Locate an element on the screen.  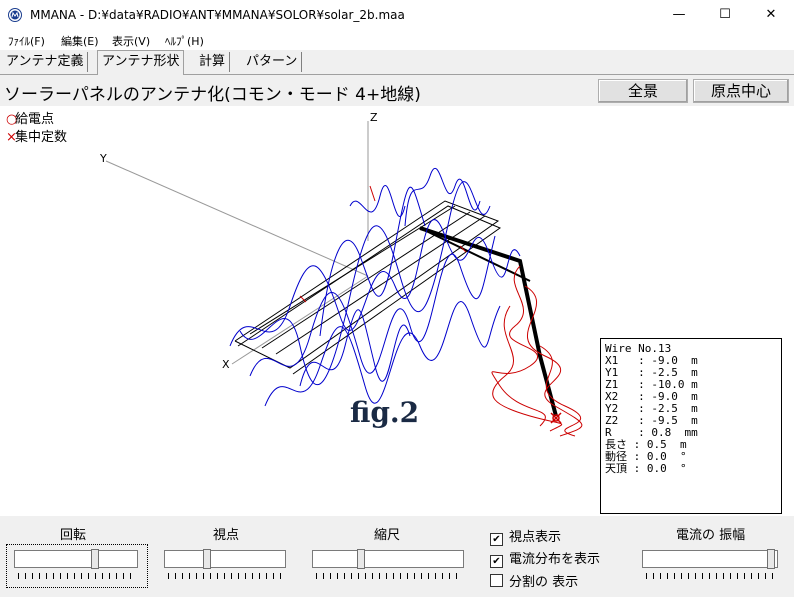
show-current-check-icon: ✔ is located at coordinates (496, 561).